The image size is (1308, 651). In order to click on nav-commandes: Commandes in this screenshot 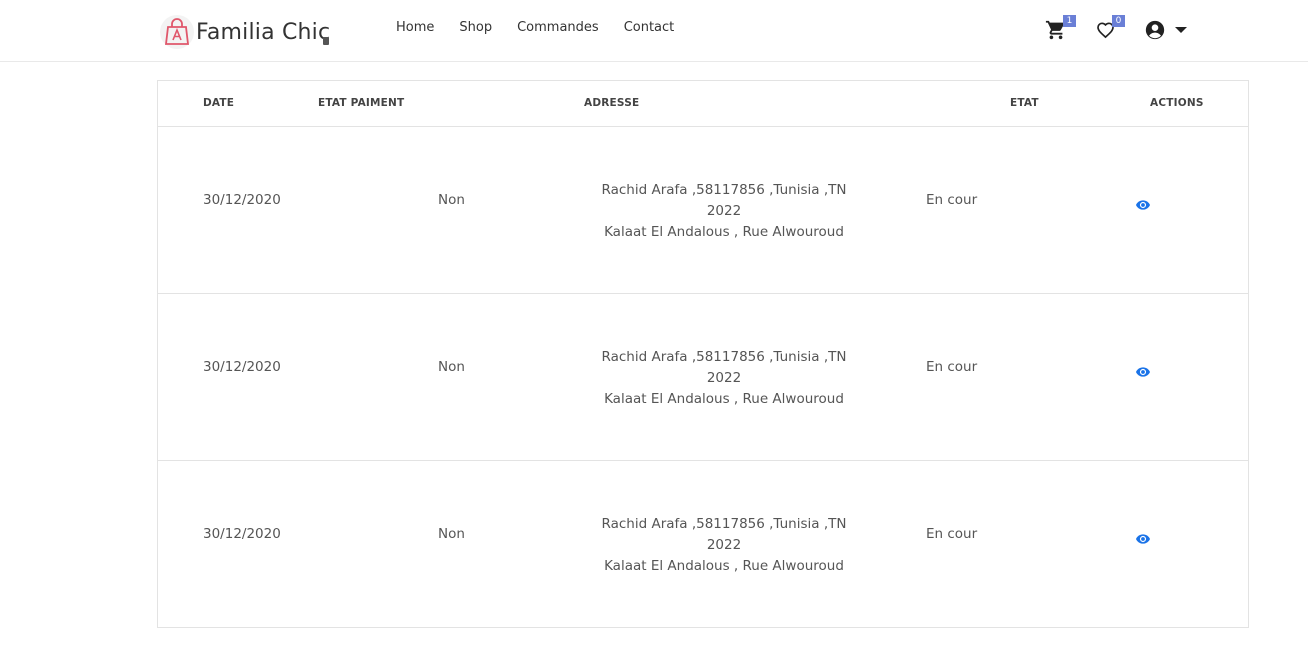, I will do `click(558, 27)`.